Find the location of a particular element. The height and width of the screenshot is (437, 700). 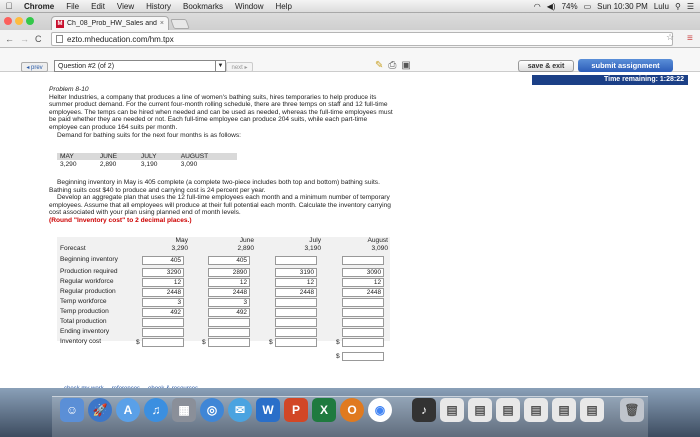

messages-icon: ✉ is located at coordinates (240, 410).